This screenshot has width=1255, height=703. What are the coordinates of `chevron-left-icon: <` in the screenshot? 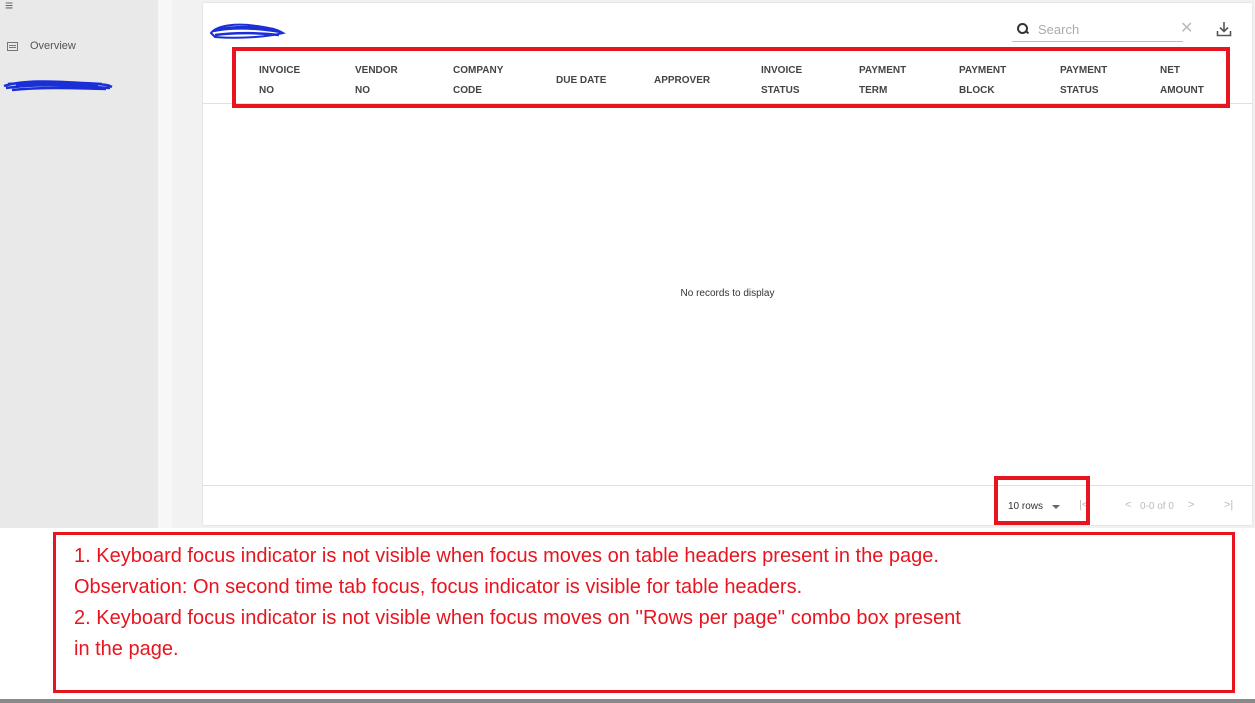 It's located at (1128, 505).